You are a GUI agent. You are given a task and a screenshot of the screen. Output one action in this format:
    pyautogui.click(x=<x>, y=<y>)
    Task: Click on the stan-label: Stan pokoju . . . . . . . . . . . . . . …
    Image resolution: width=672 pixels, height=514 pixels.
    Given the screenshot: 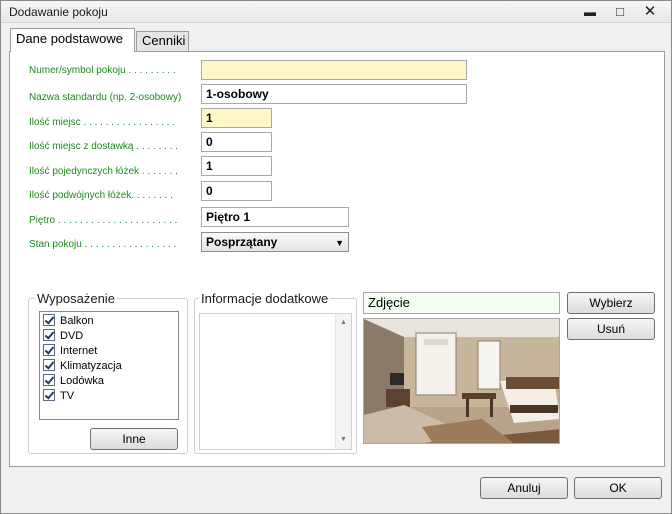 What is the action you would take?
    pyautogui.click(x=103, y=244)
    